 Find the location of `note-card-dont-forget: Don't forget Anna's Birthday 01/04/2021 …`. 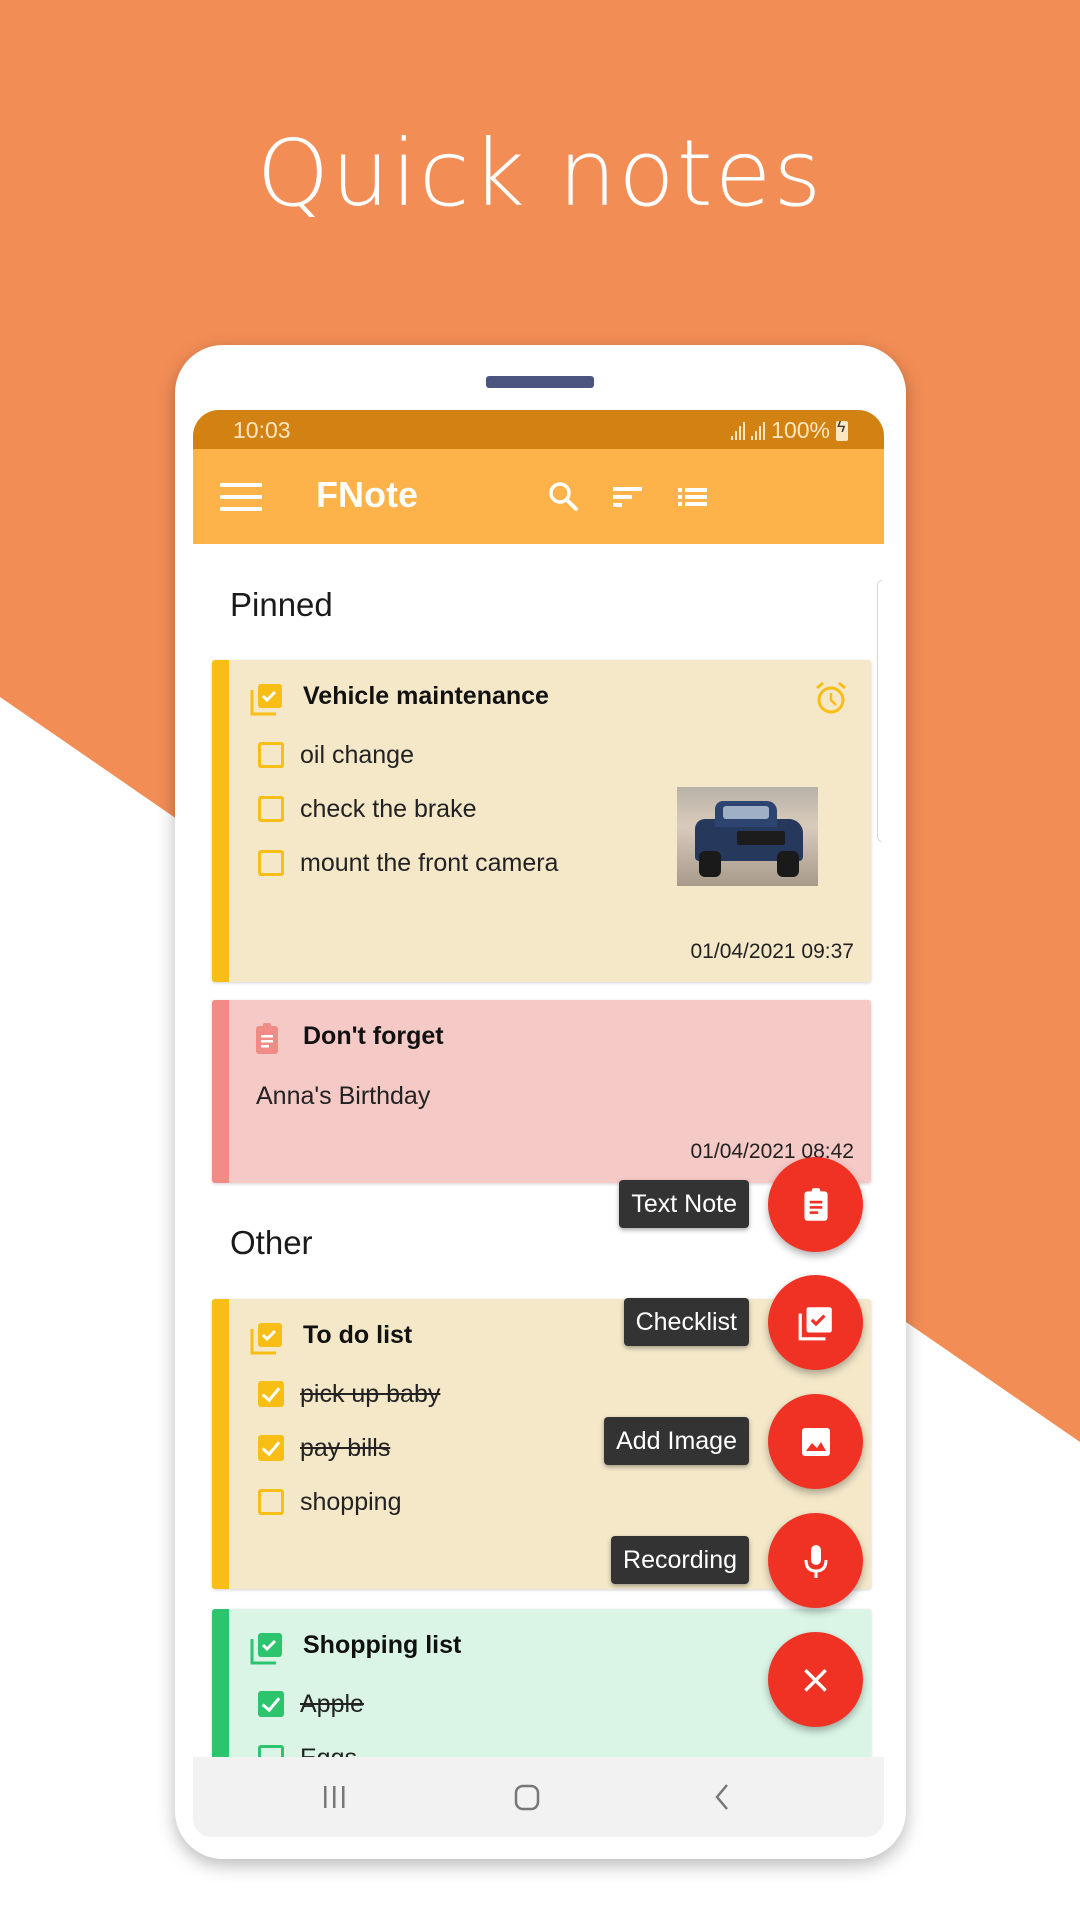

note-card-dont-forget: Don't forget Anna's Birthday 01/04/2021 … is located at coordinates (541, 1091).